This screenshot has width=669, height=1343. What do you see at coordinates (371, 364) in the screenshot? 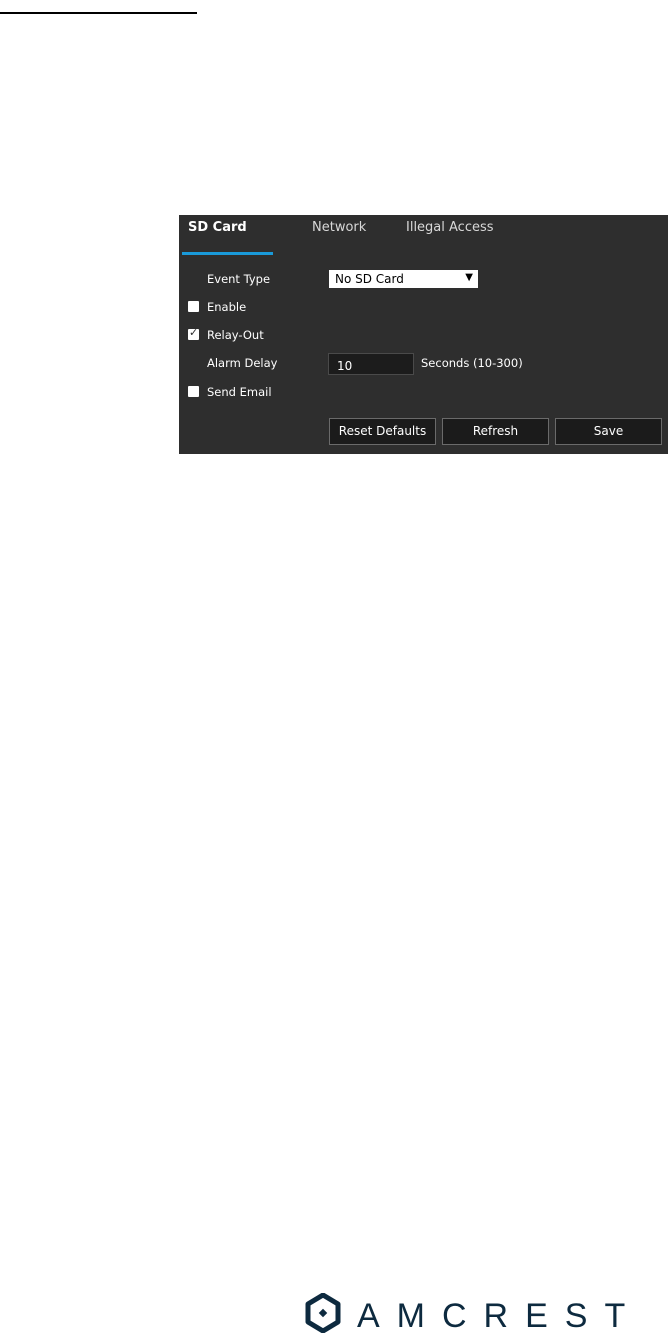
I see `alarm-delay-input: 10` at bounding box center [371, 364].